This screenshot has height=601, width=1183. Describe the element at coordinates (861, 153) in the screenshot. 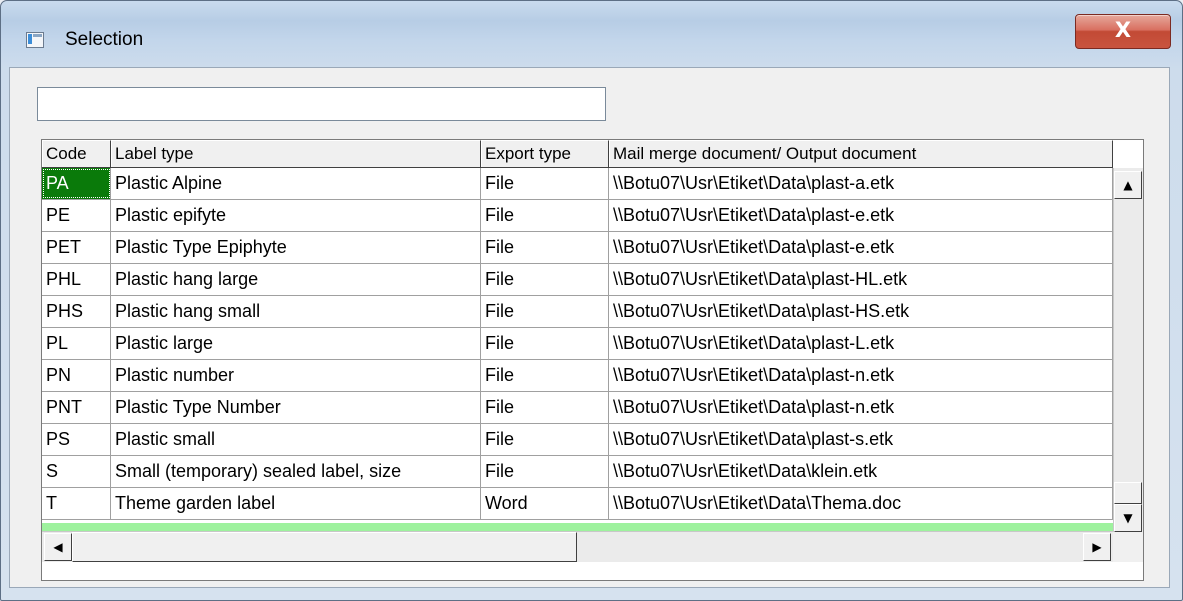

I see `column-header-document: Mail merge document/ Output document` at that location.